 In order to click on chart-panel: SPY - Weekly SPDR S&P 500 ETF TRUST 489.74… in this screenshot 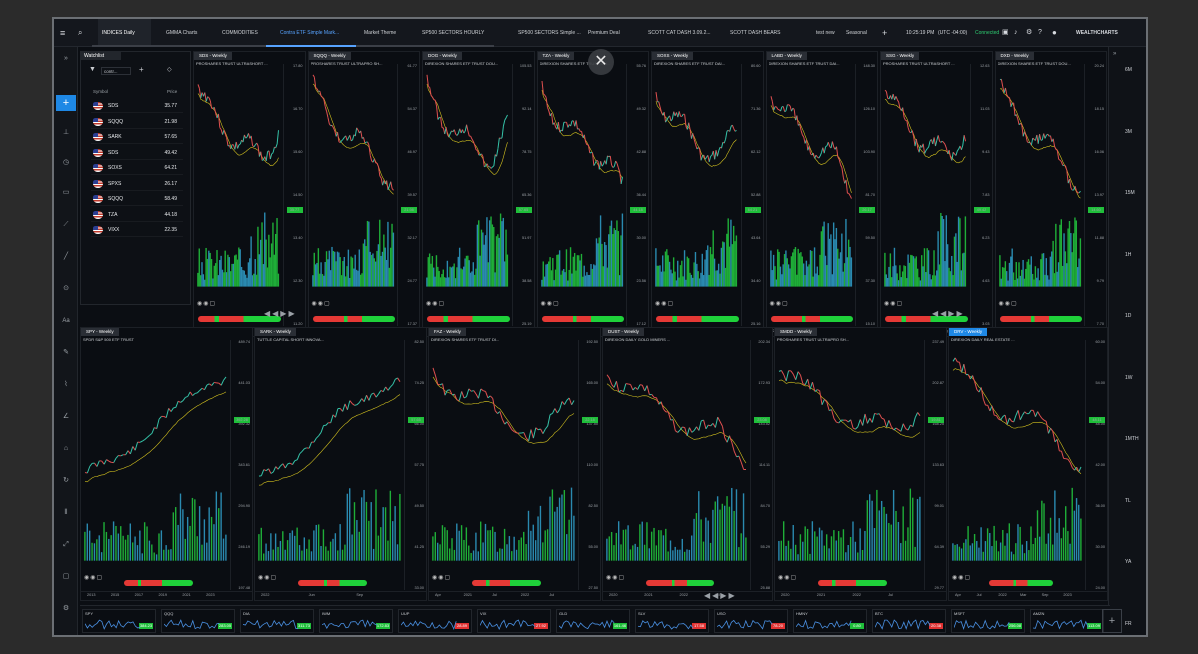, I will do `click(166, 464)`.